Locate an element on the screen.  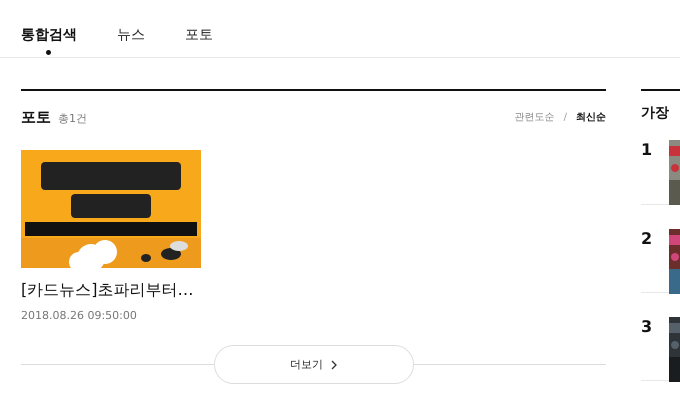
tab: 통합검색 is located at coordinates (49, 41).